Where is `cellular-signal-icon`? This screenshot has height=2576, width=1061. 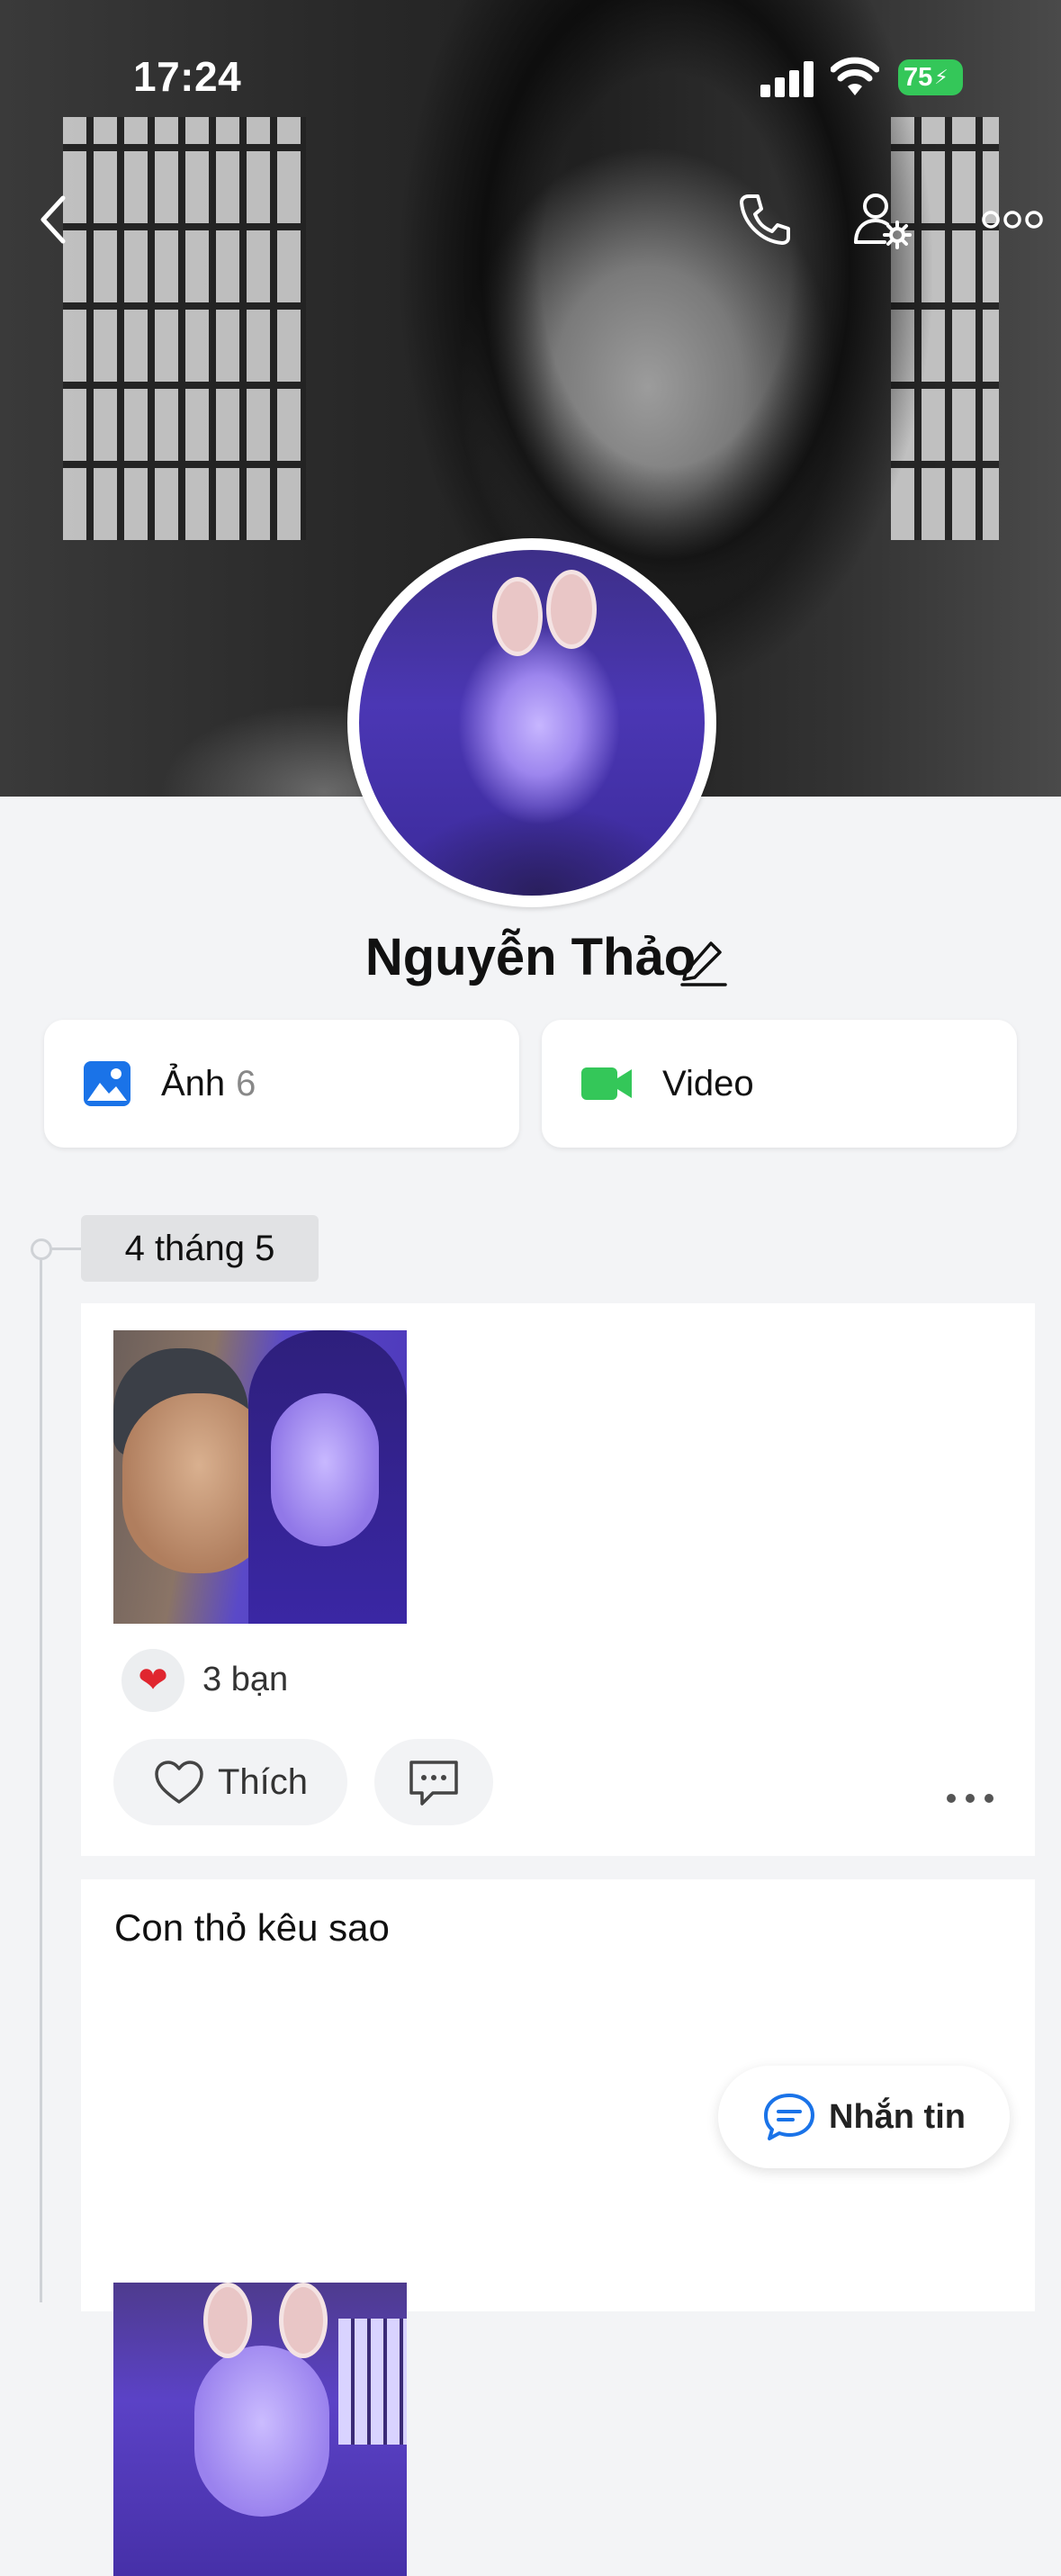 cellular-signal-icon is located at coordinates (787, 79).